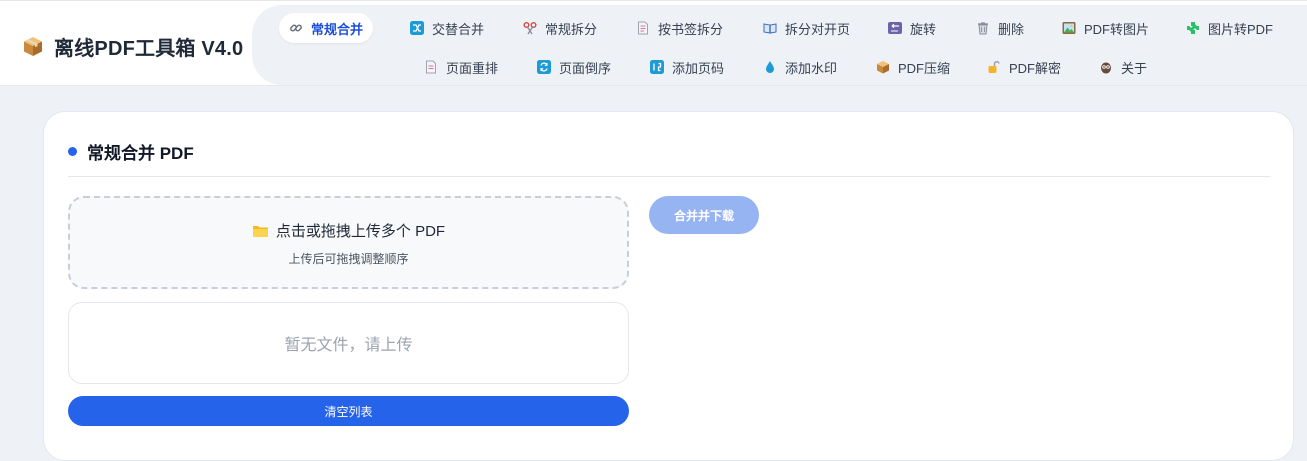 The width and height of the screenshot is (1307, 461). I want to click on tab-label: PDF转图片, so click(1117, 29).